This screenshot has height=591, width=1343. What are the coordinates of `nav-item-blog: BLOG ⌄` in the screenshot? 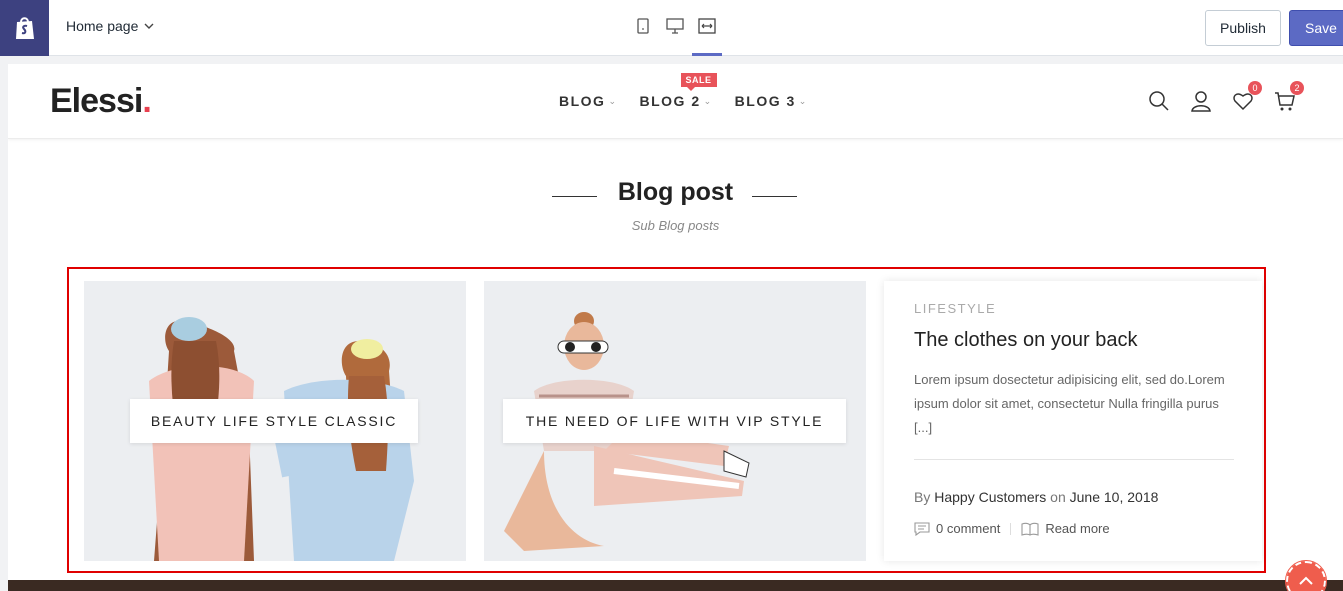 It's located at (588, 101).